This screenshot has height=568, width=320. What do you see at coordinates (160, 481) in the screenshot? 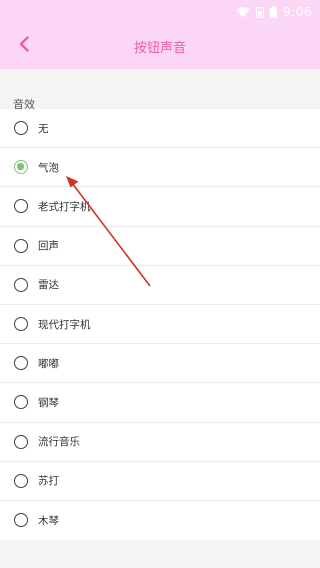
I see `sound-option-row: 苏打` at bounding box center [160, 481].